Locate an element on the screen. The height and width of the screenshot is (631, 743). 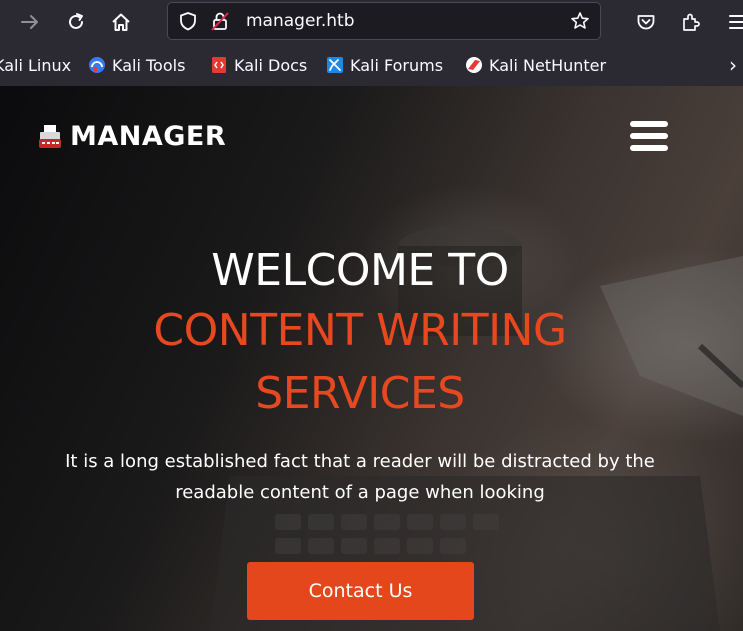
shield-icon is located at coordinates (188, 23).